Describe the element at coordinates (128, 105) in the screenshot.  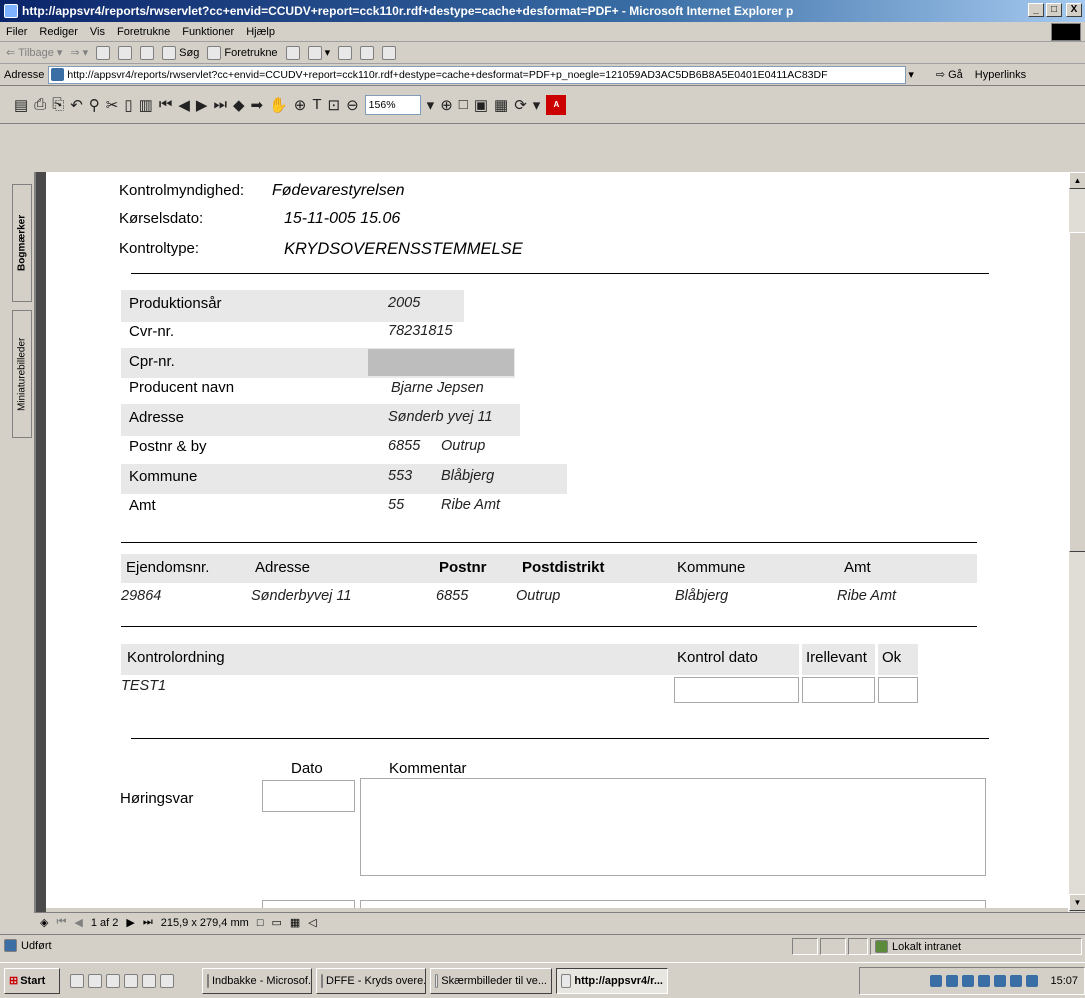
I see `page-nav-icon: ▯` at that location.